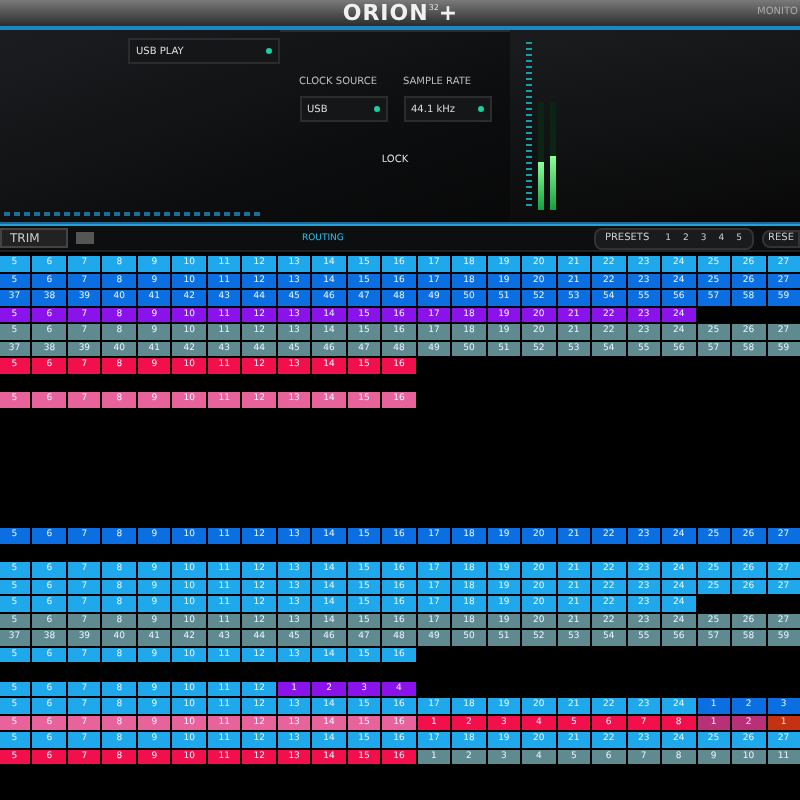  What do you see at coordinates (448, 13) in the screenshot?
I see `logo-plus: +` at bounding box center [448, 13].